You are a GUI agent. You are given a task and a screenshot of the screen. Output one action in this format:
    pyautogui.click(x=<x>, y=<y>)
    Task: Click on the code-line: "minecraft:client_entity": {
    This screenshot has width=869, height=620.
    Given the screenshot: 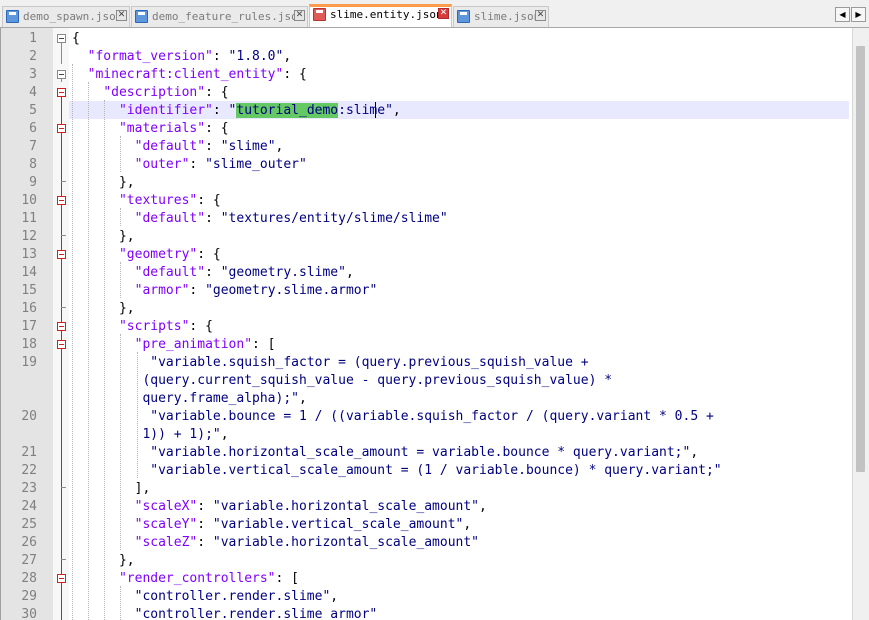 What is the action you would take?
    pyautogui.click(x=189, y=75)
    